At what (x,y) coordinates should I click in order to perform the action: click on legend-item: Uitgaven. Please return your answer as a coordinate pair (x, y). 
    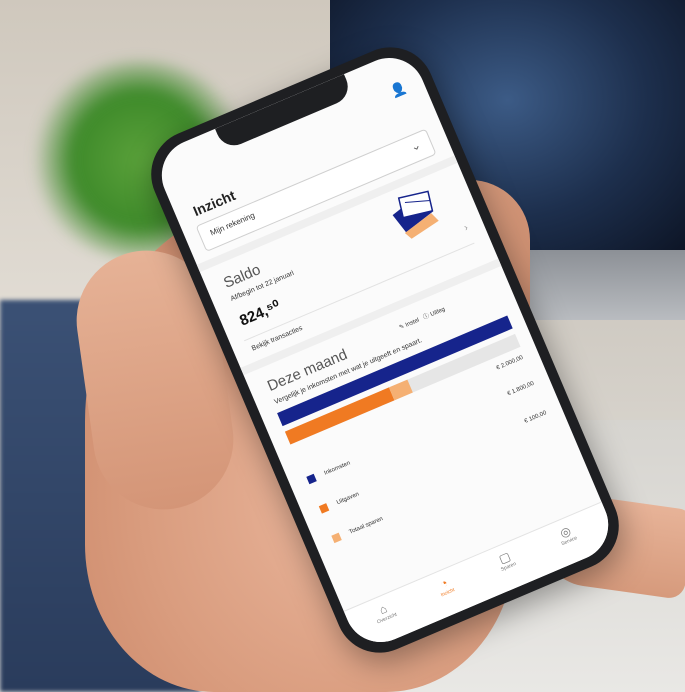
    Looking at the image, I should click on (339, 502).